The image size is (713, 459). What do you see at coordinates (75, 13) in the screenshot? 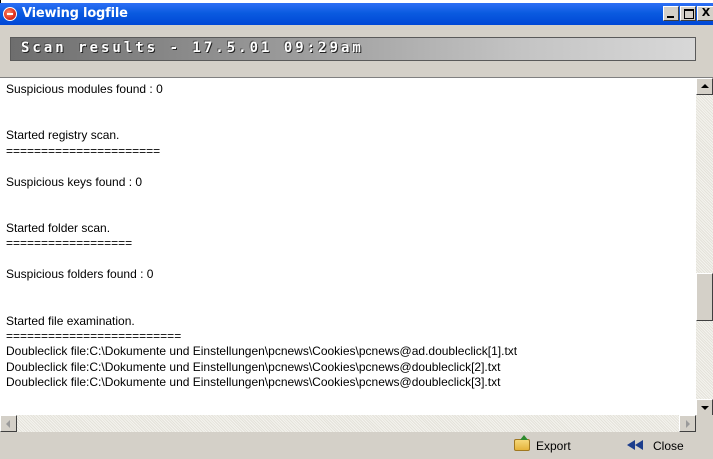
I see `window-title: Viewing logfile` at bounding box center [75, 13].